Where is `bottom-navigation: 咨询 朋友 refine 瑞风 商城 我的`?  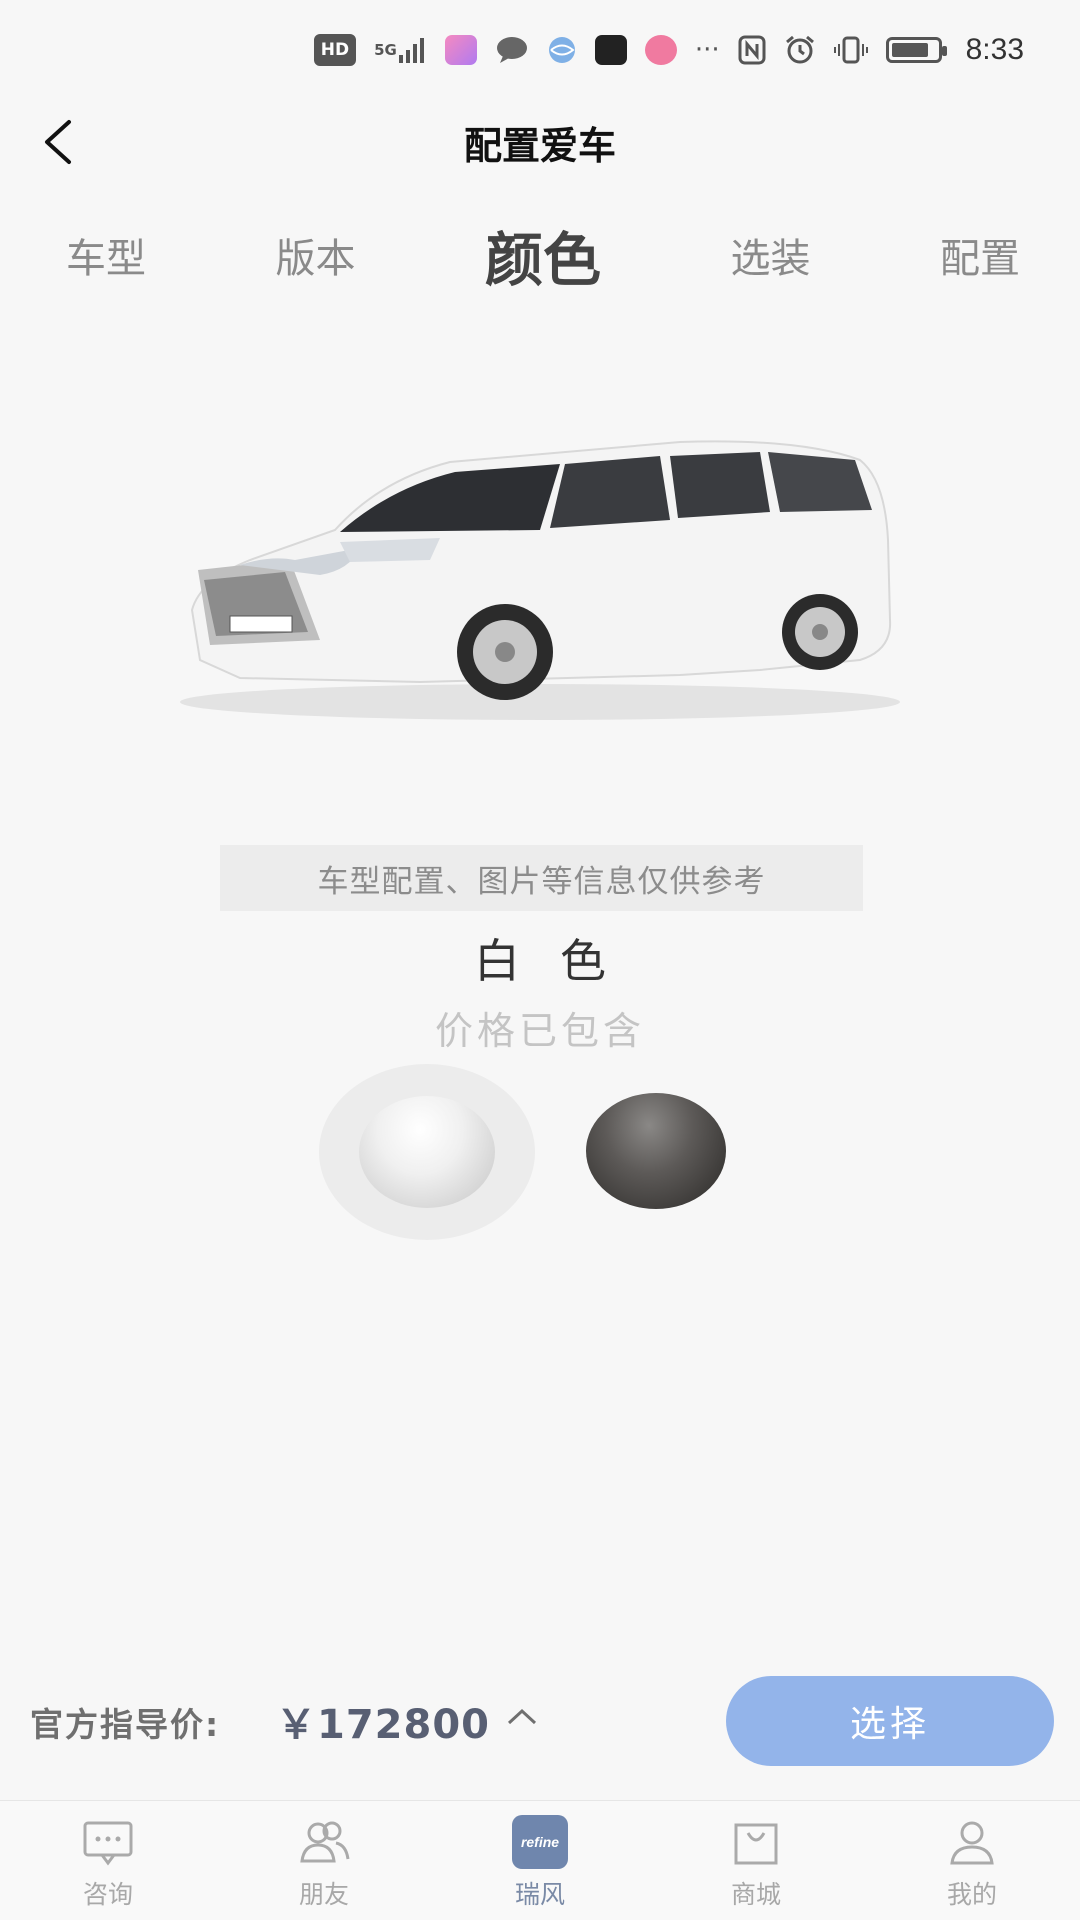
bottom-navigation: 咨询 朋友 refine 瑞风 商城 我的 is located at coordinates (540, 1860).